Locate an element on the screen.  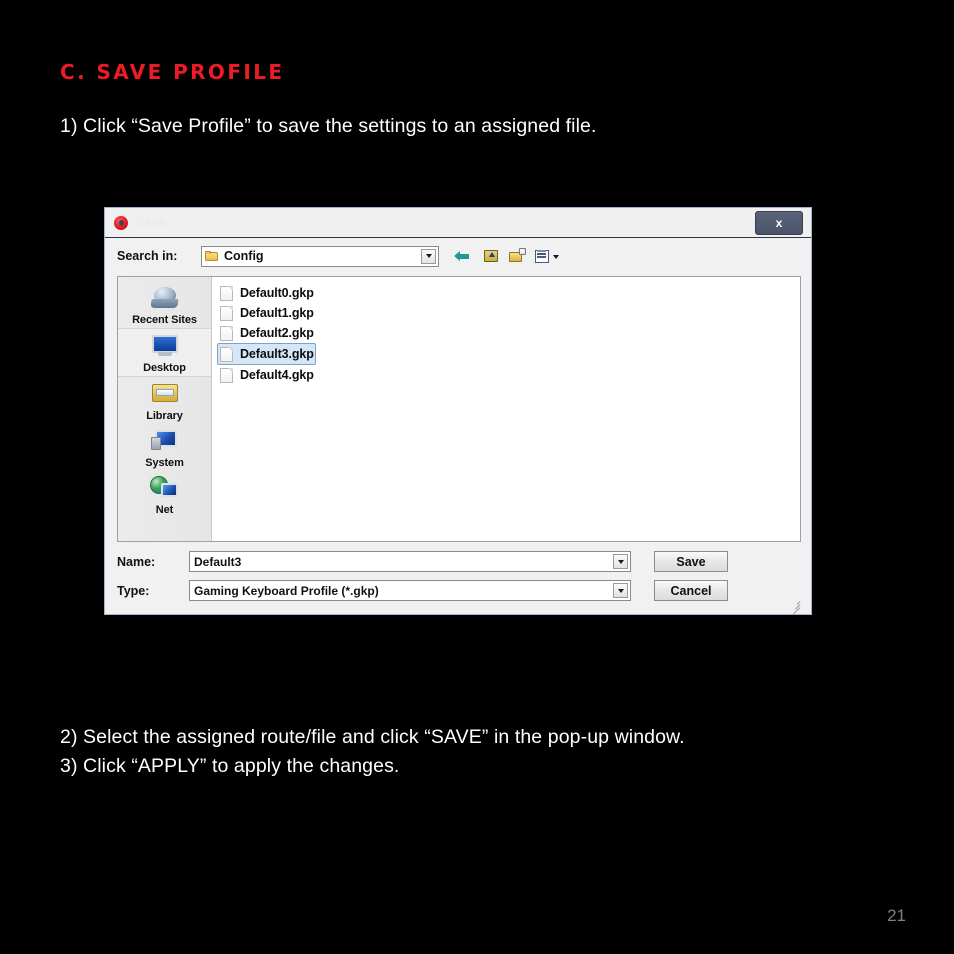
place-net: Net is located at coordinates (164, 494).